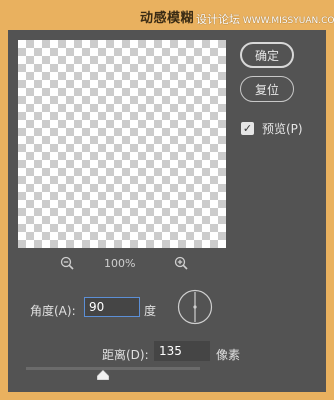  I want to click on watermark-cn: 设计论坛, so click(218, 19).